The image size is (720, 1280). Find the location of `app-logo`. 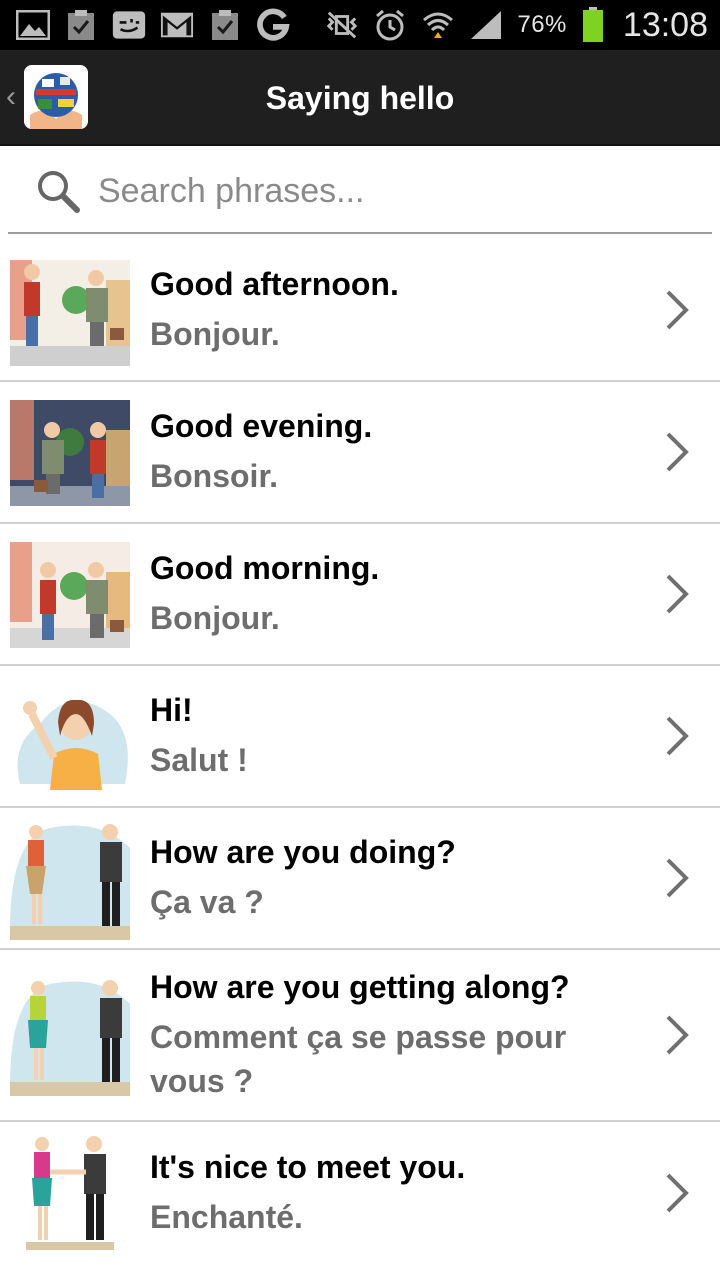

app-logo is located at coordinates (56, 97).